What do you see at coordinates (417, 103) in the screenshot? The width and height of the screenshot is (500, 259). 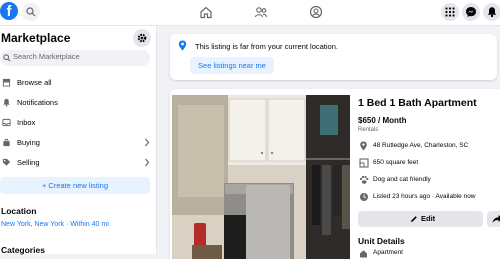 I see `listing-title: 1 Bed 1 Bath Apartment` at bounding box center [417, 103].